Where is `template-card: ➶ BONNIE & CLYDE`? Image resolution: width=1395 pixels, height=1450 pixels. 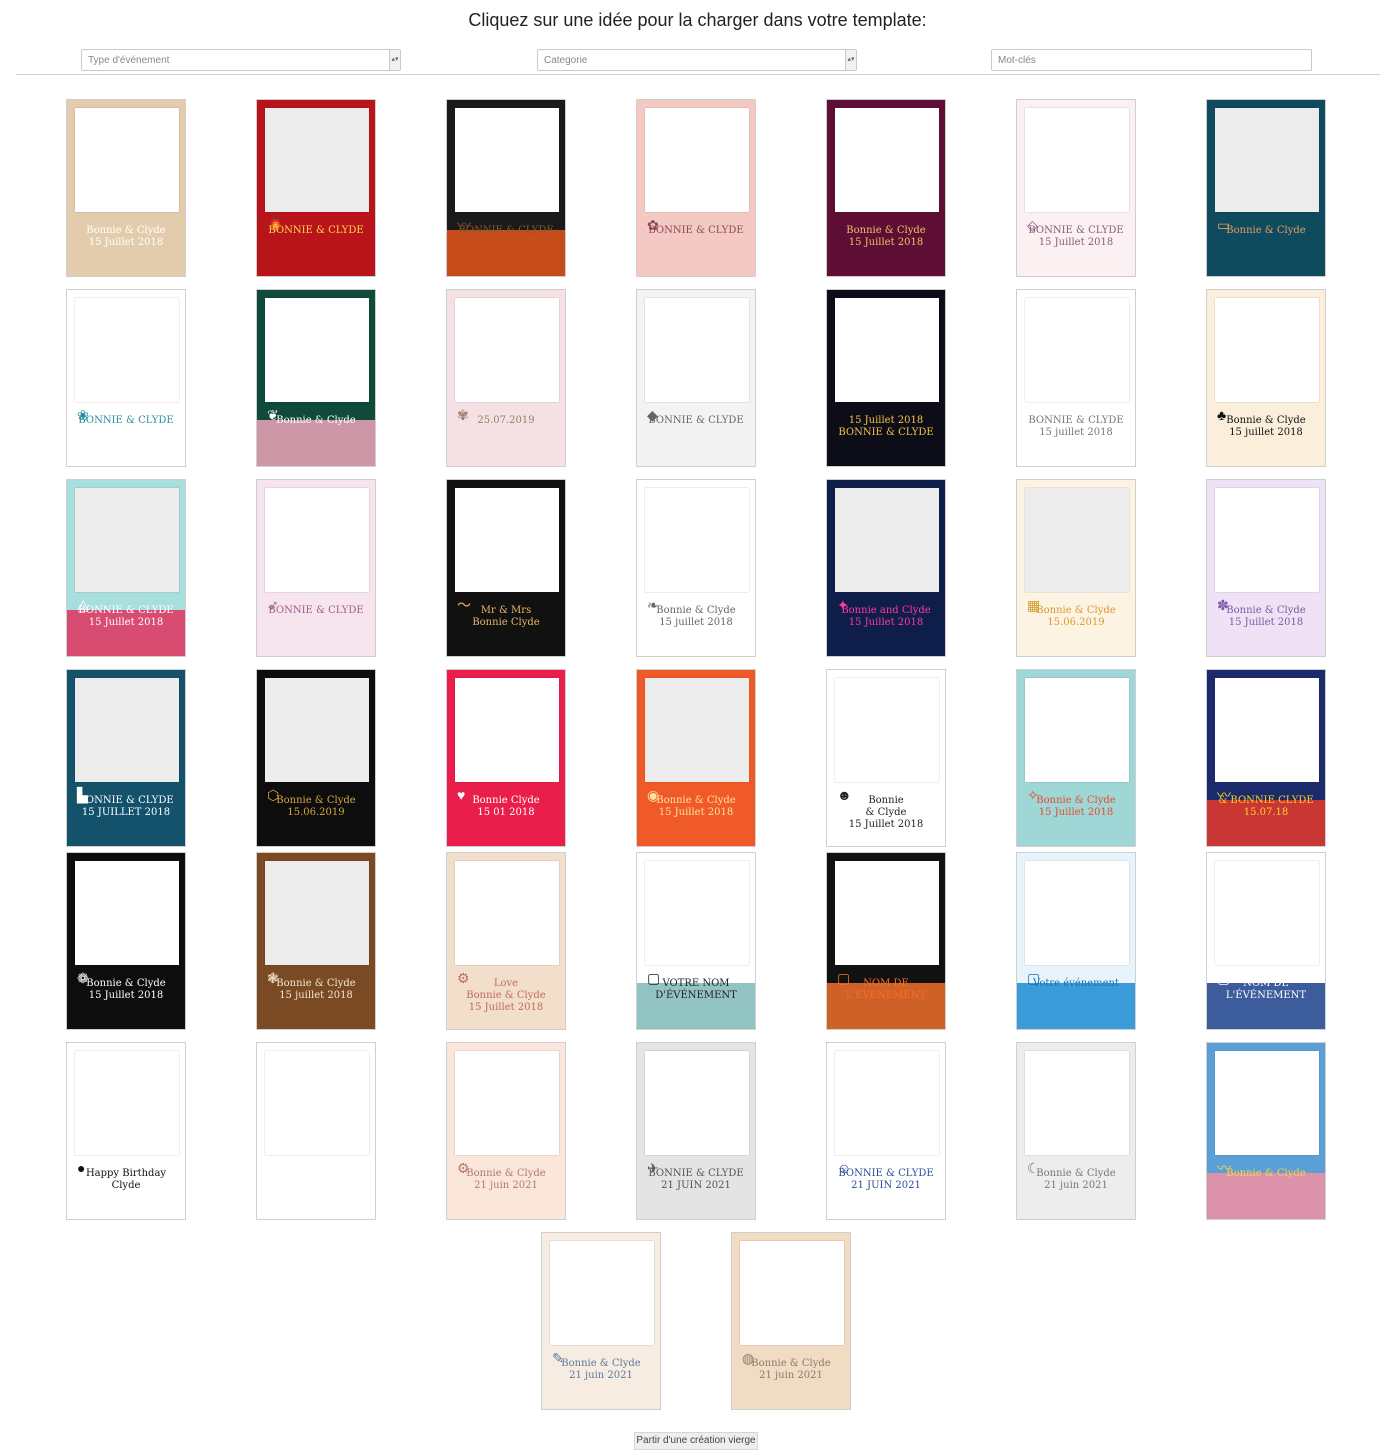 template-card: ➶ BONNIE & CLYDE is located at coordinates (316, 568).